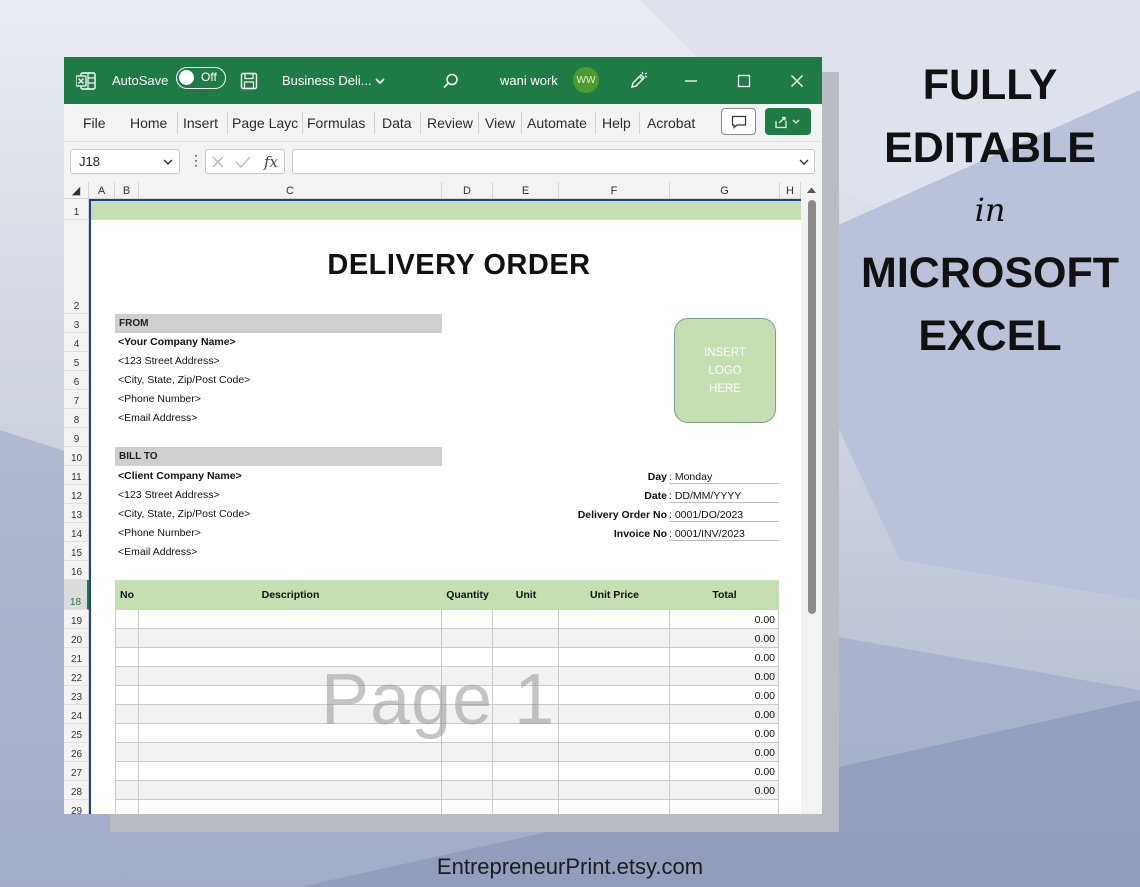 The image size is (1140, 887). What do you see at coordinates (86, 80) in the screenshot?
I see `excel-logo-icon` at bounding box center [86, 80].